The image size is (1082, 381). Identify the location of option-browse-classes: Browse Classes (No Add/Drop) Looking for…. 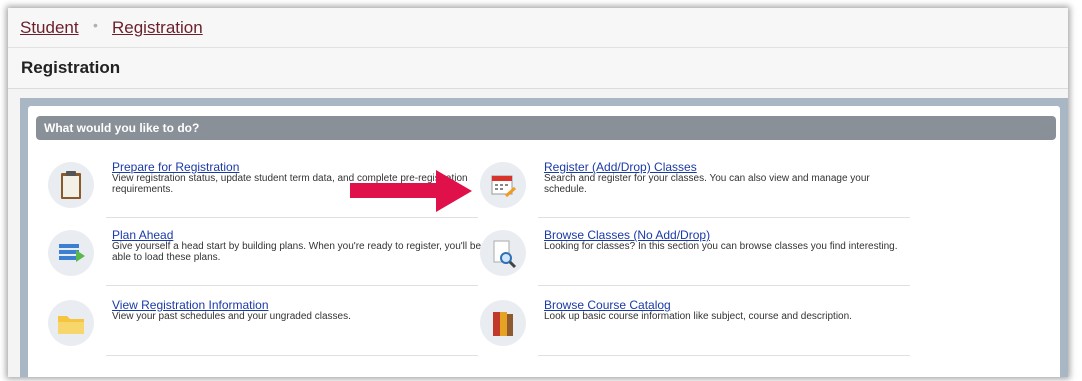
(691, 253).